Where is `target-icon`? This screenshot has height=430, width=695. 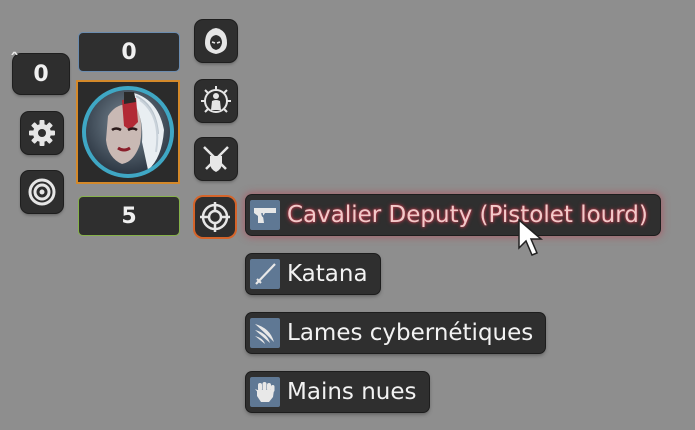 target-icon is located at coordinates (42, 192).